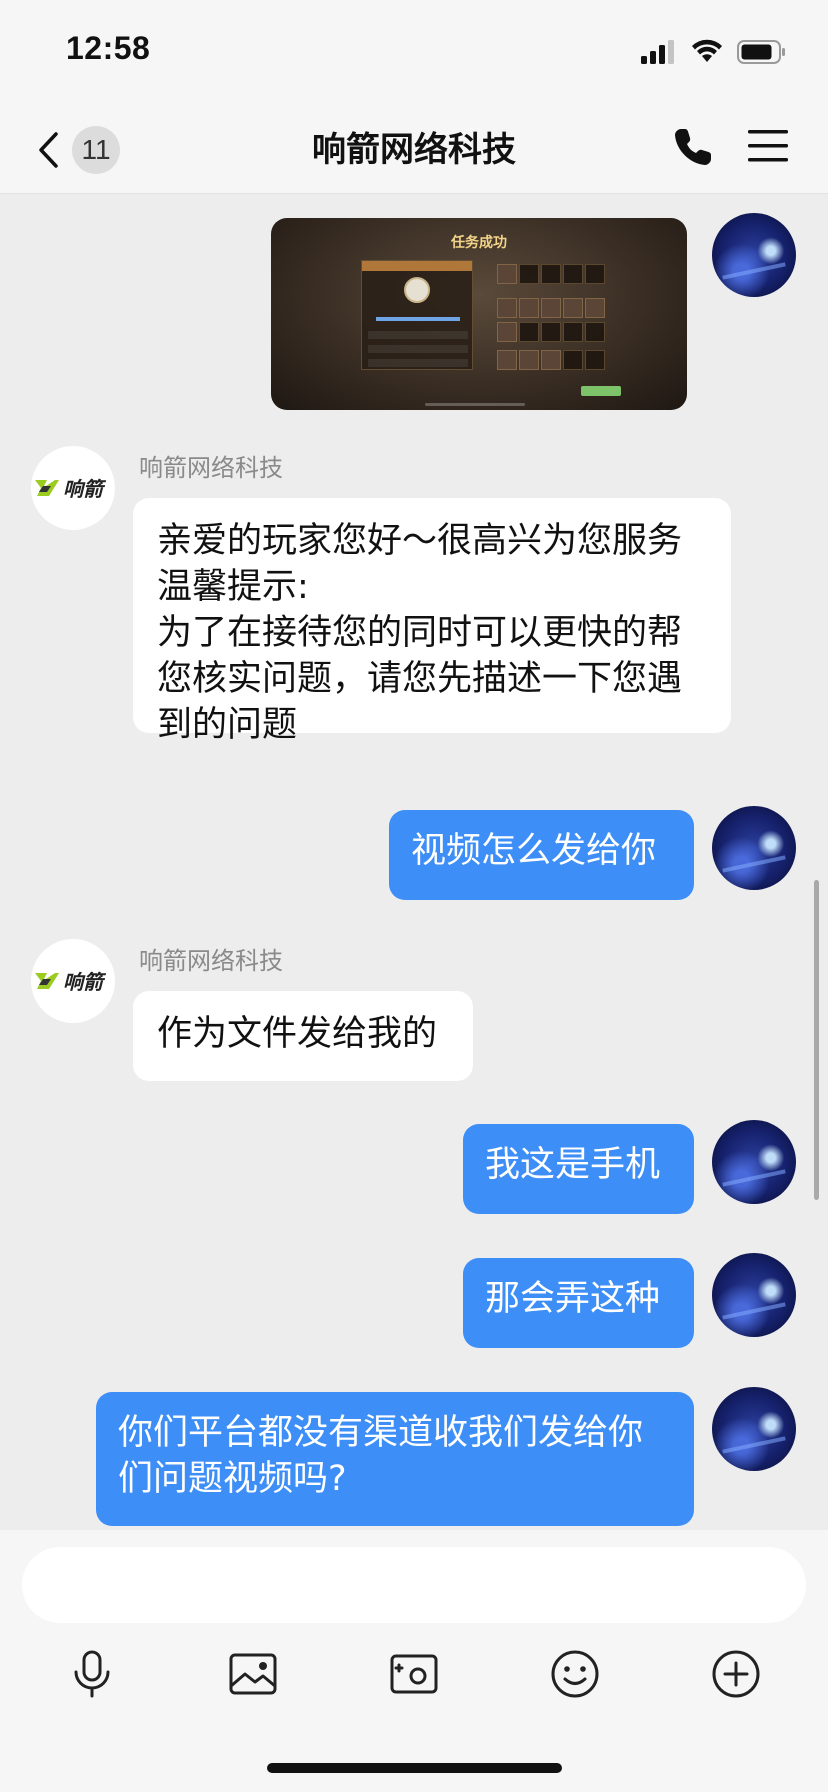 This screenshot has width=828, height=1792. I want to click on microphone-icon, so click(92, 1674).